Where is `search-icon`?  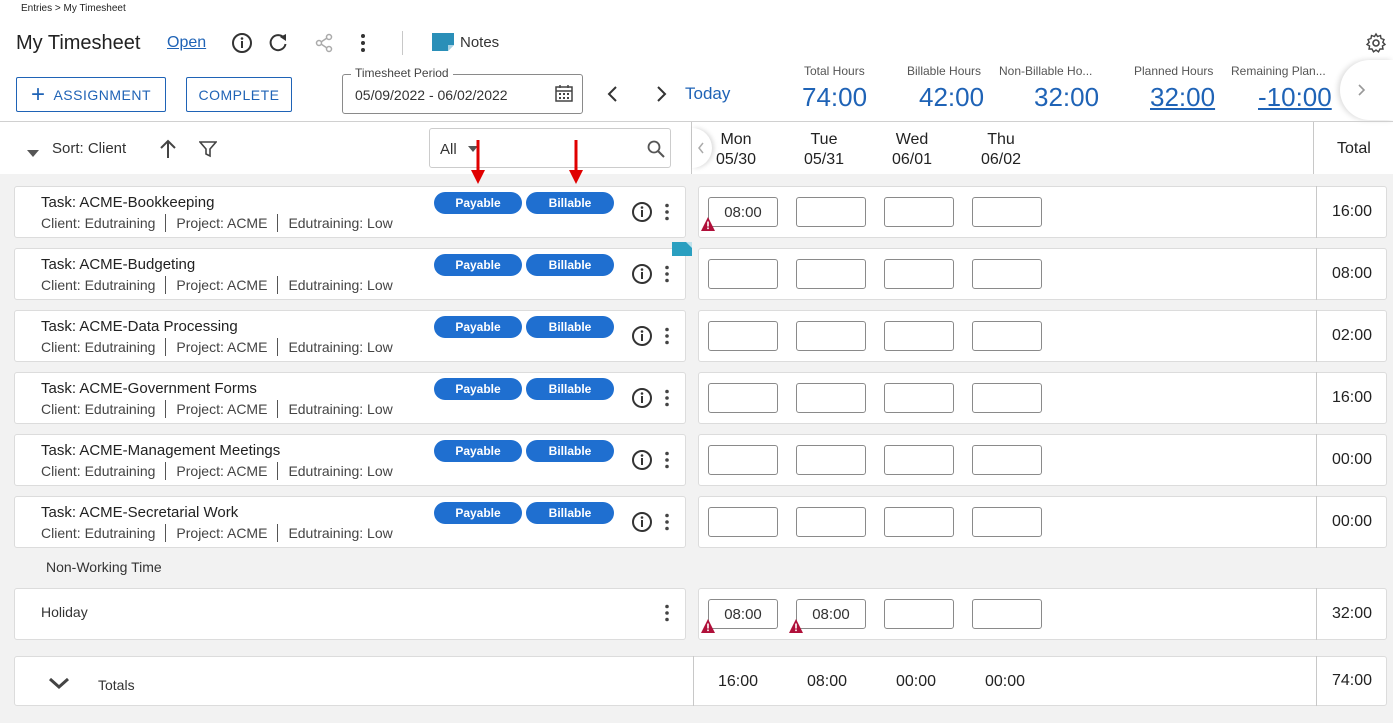
search-icon is located at coordinates (656, 149).